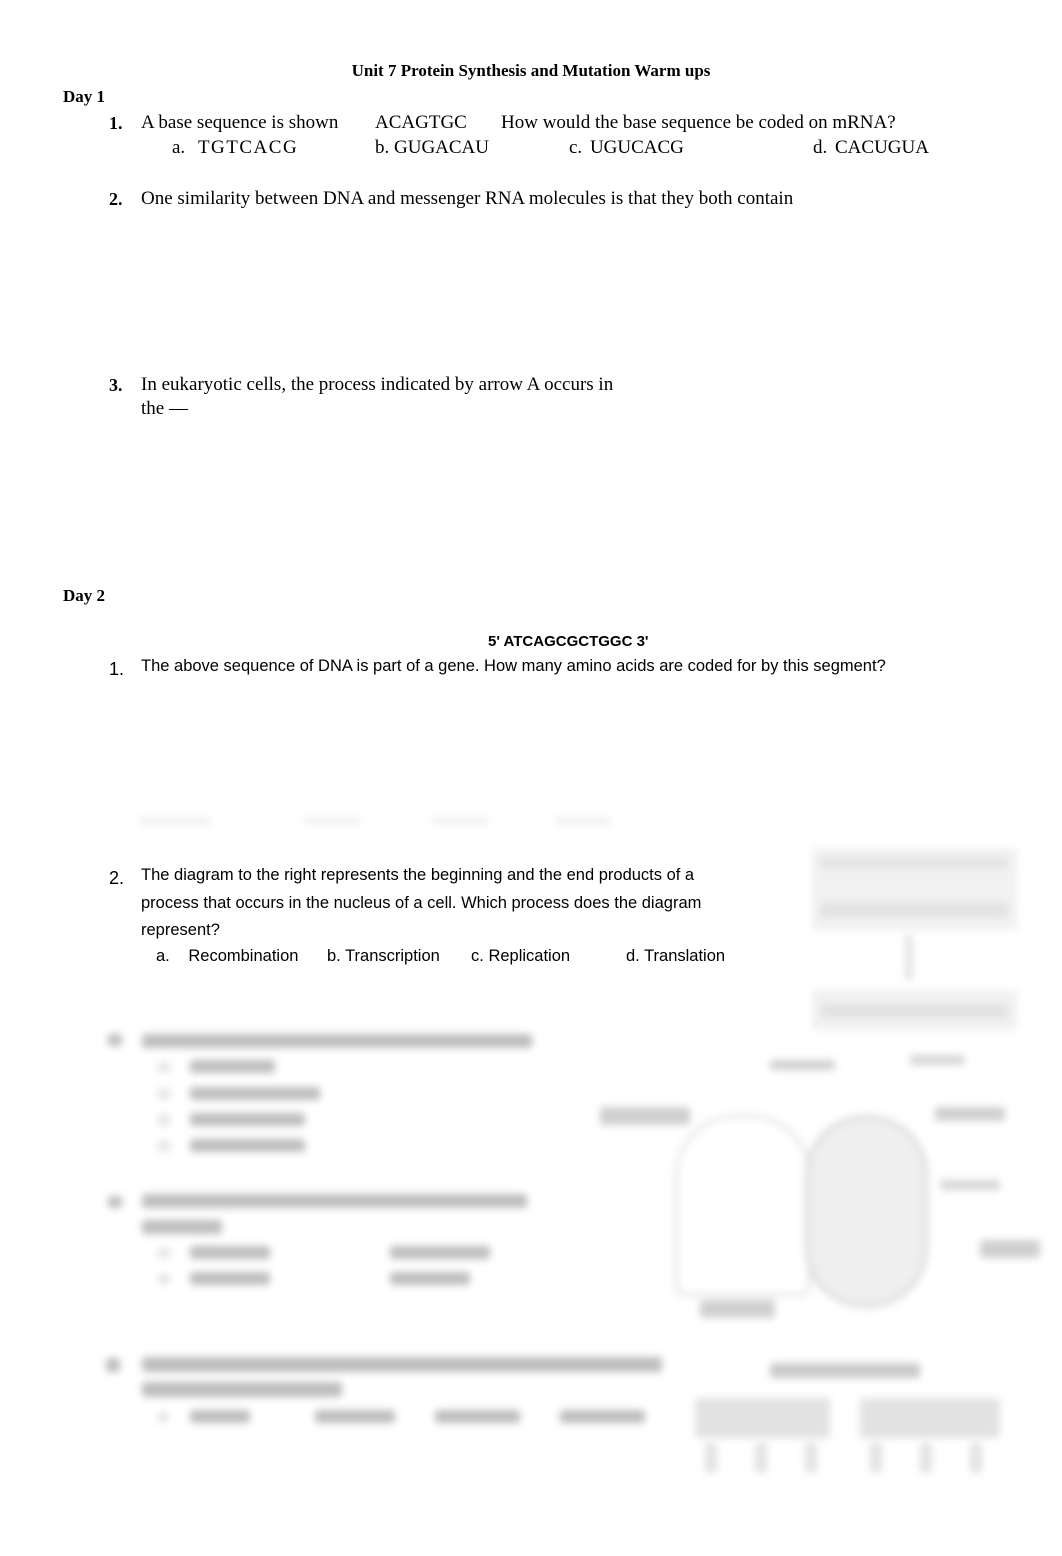  I want to click on option-text: Transcription, so click(392, 956).